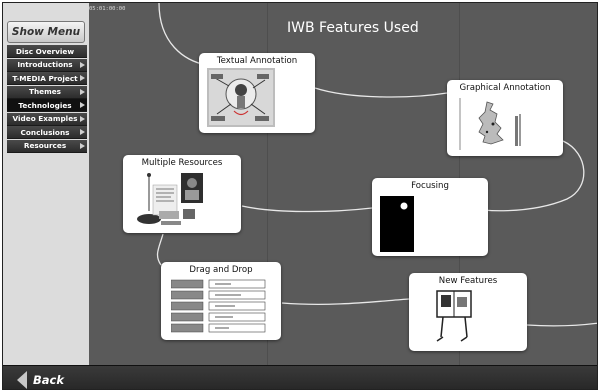  I want to click on nav-item-label: Introductions, so click(45, 64).